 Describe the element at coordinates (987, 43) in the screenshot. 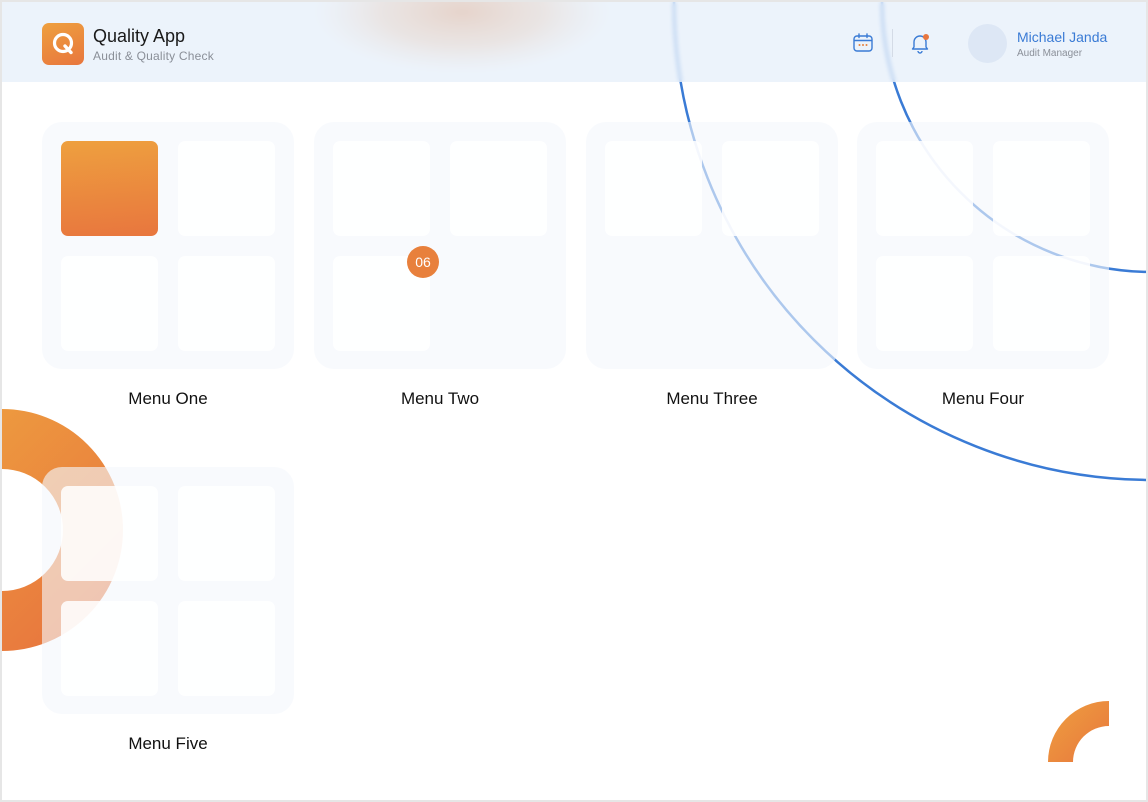

I see `avatar` at that location.